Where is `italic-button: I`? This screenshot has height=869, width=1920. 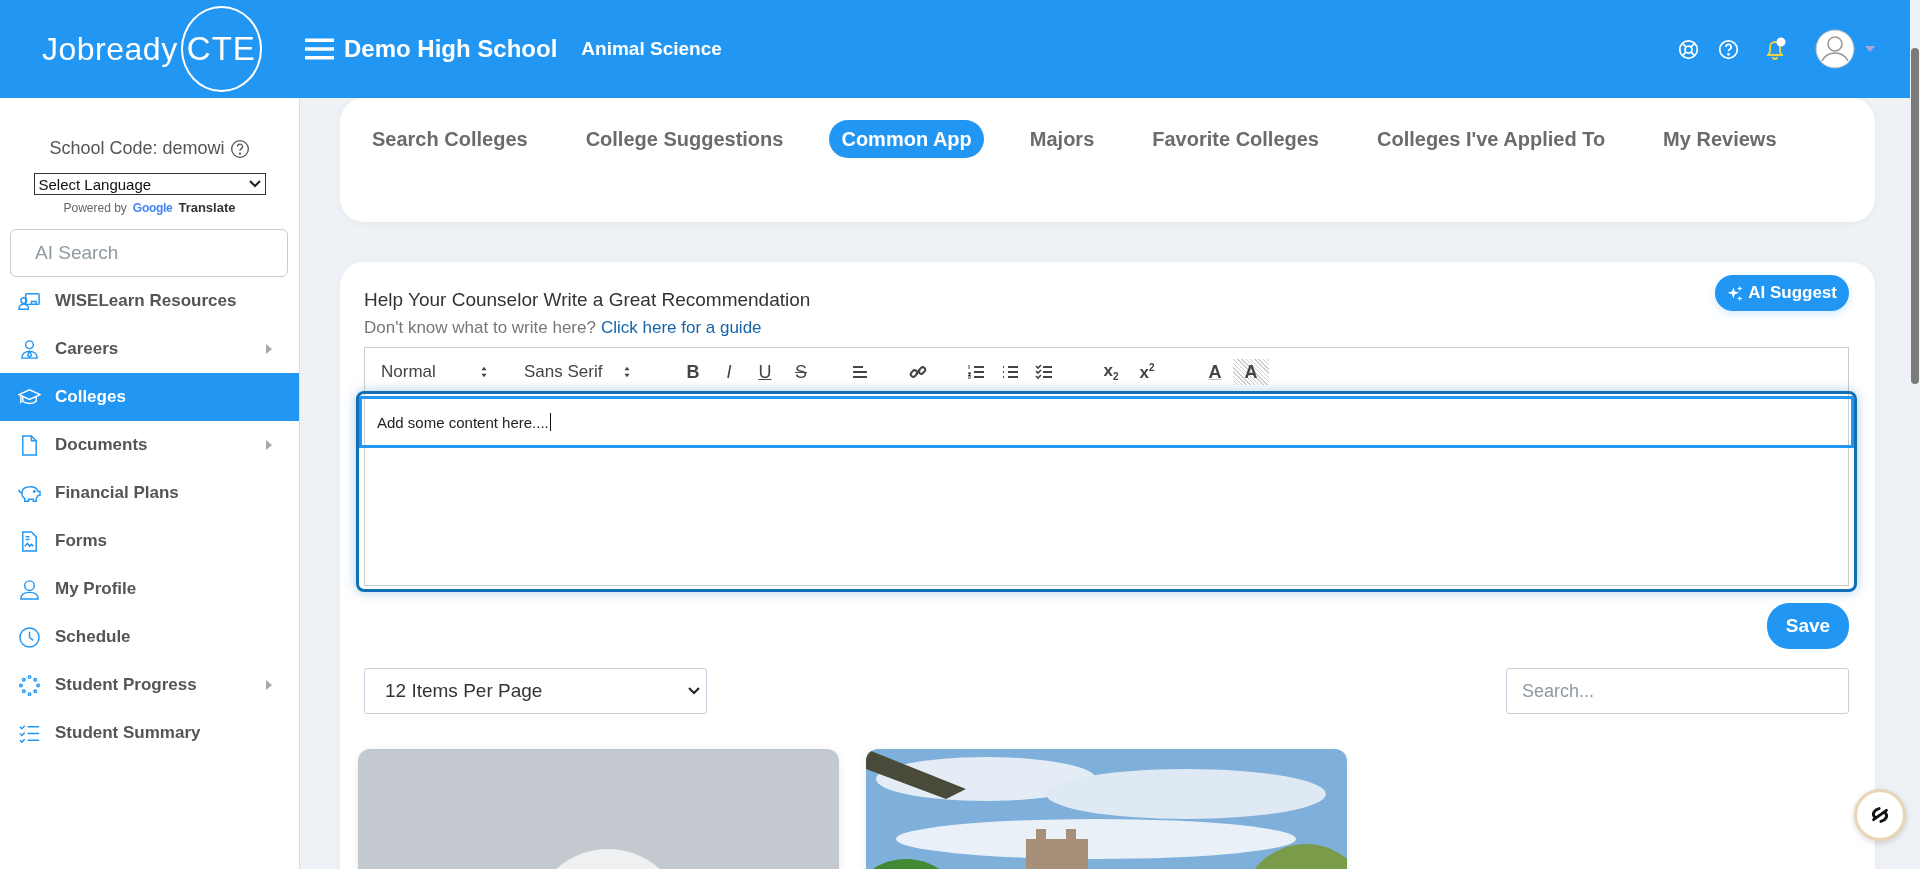 italic-button: I is located at coordinates (729, 372).